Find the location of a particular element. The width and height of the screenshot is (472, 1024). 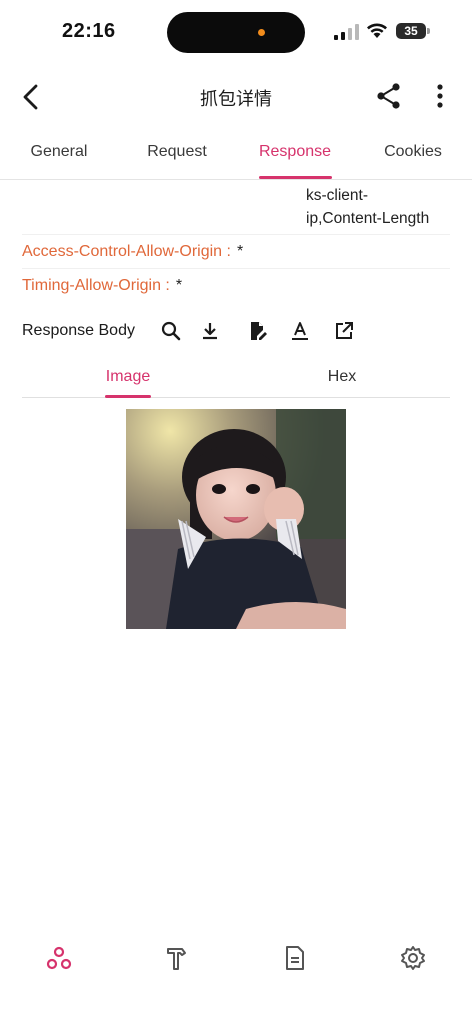

document-icon is located at coordinates (295, 958).